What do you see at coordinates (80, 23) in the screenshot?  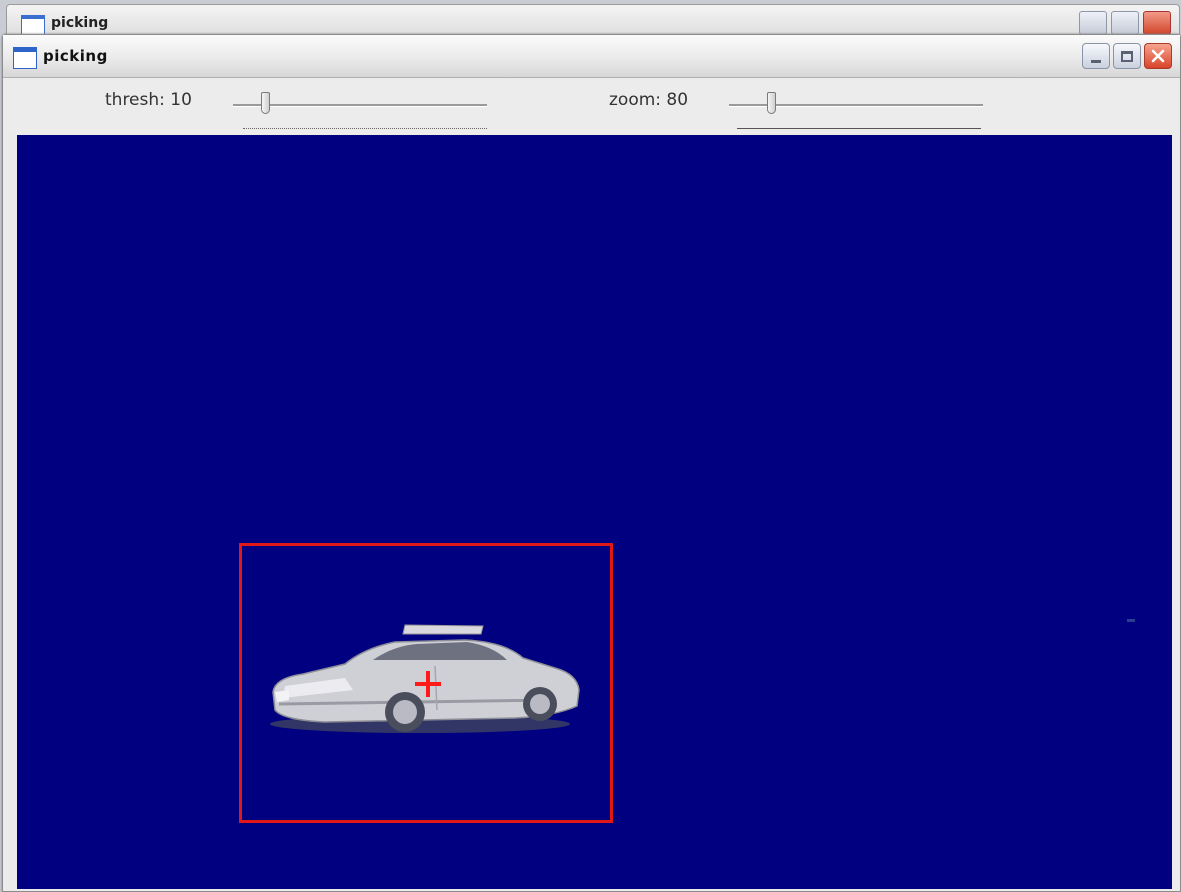 I see `background-window-title: picking` at bounding box center [80, 23].